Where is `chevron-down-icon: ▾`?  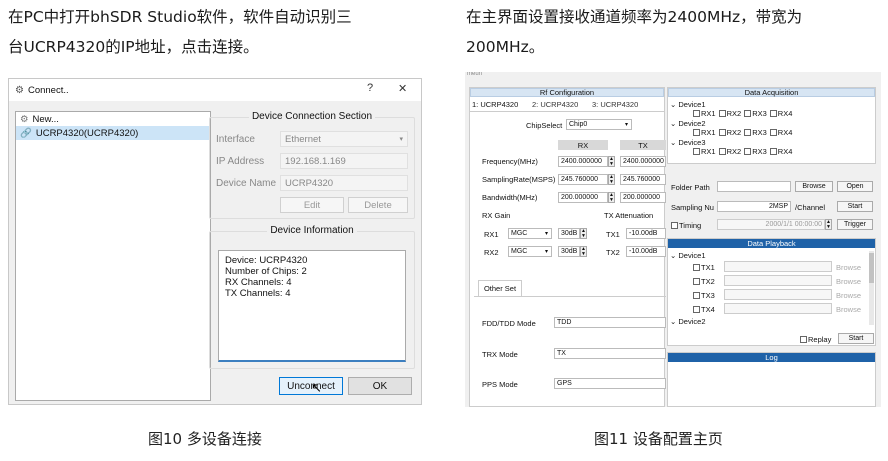 chevron-down-icon: ▾ is located at coordinates (626, 125).